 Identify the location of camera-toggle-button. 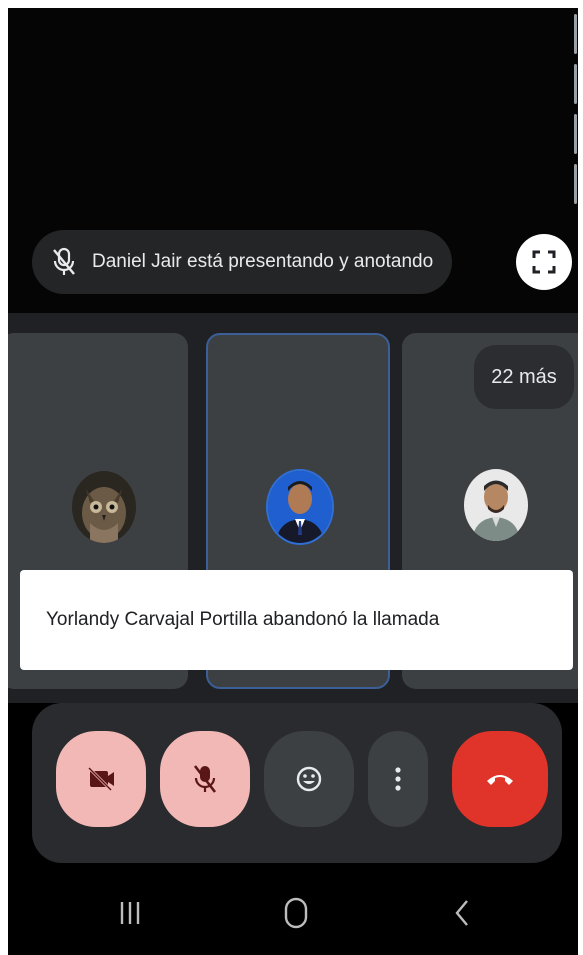
(101, 779).